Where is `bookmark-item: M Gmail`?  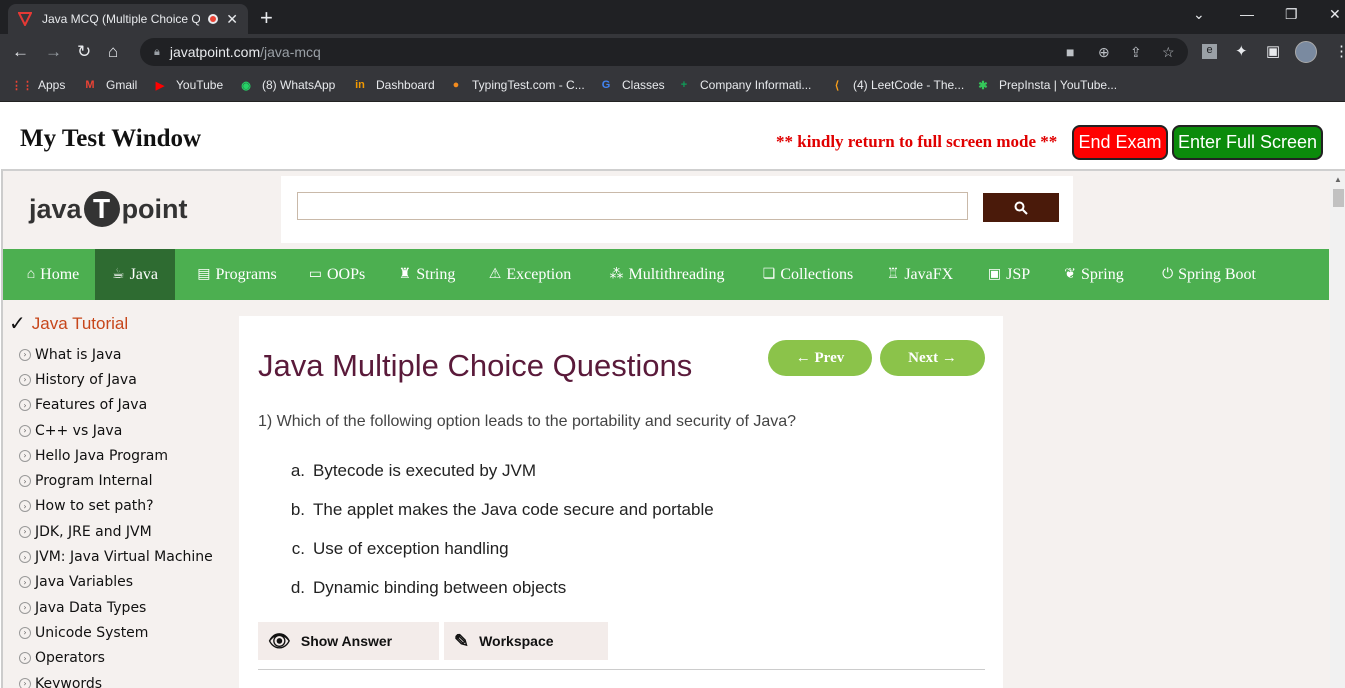
bookmark-item: M Gmail is located at coordinates (109, 85).